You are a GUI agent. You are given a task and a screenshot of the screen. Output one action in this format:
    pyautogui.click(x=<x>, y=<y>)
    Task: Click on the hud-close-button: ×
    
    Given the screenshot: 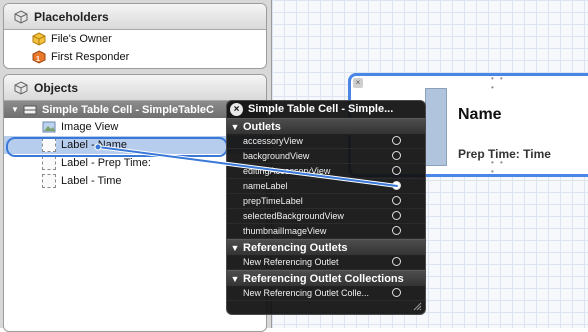 What is the action you would take?
    pyautogui.click(x=236, y=109)
    